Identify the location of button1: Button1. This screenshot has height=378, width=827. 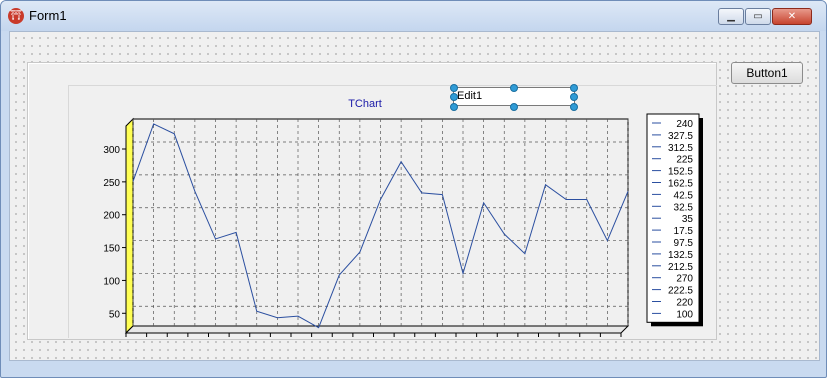
(767, 73).